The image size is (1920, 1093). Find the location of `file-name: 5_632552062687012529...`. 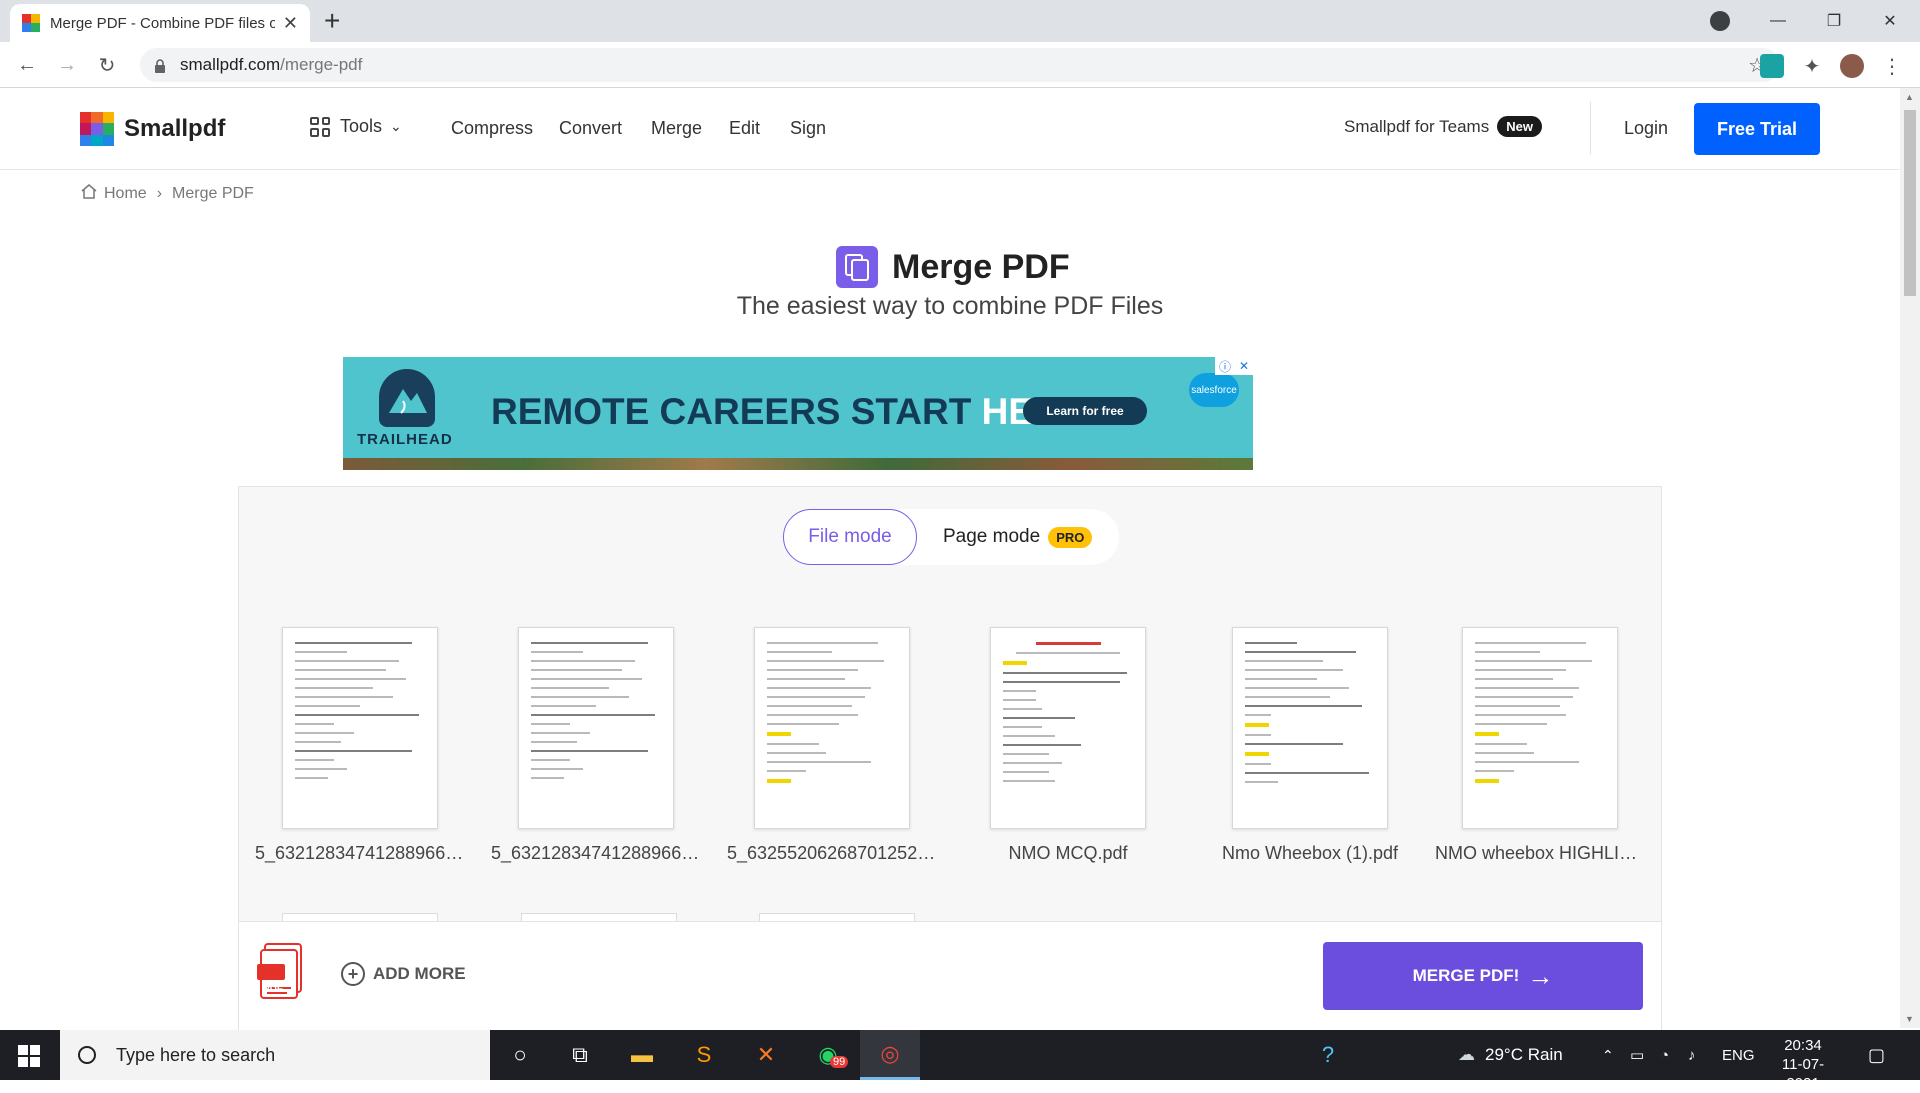

file-name: 5_632552062687012529... is located at coordinates (832, 853).